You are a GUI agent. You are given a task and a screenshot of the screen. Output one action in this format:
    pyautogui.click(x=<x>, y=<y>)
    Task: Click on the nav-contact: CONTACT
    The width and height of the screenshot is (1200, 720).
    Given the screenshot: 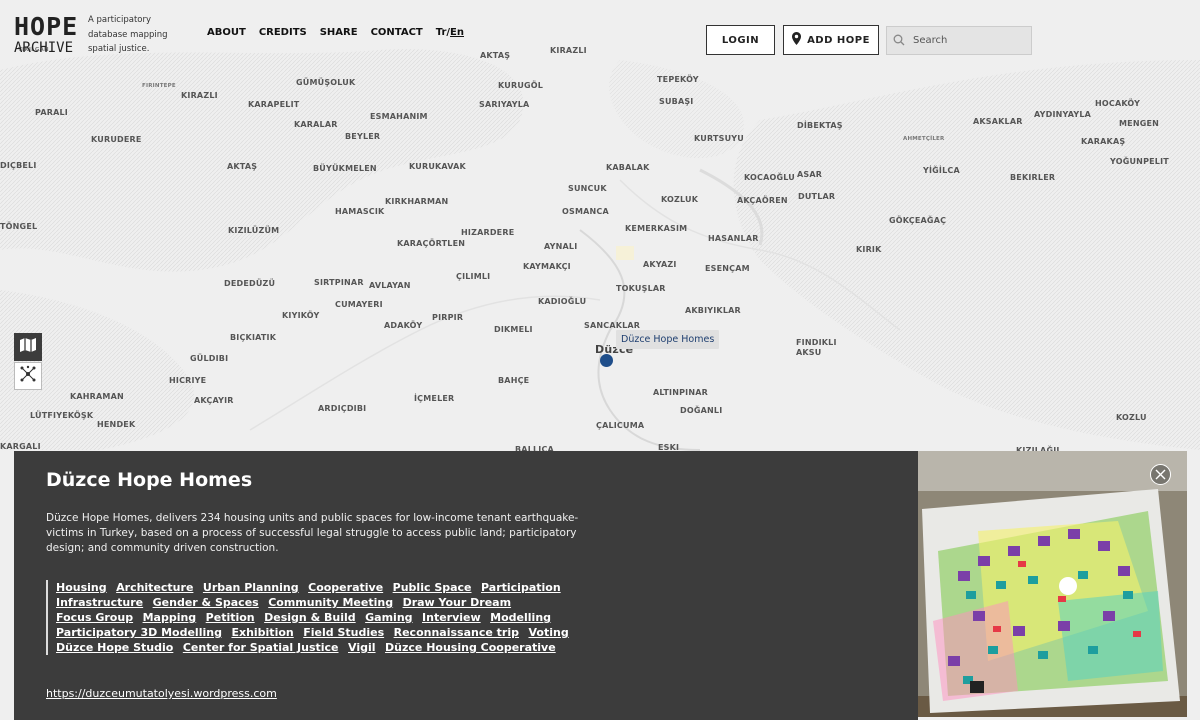 What is the action you would take?
    pyautogui.click(x=397, y=32)
    